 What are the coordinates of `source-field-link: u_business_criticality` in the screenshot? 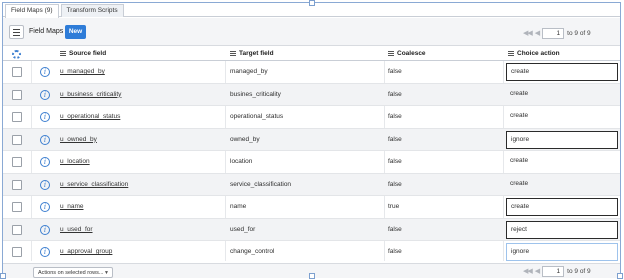 It's located at (90, 94).